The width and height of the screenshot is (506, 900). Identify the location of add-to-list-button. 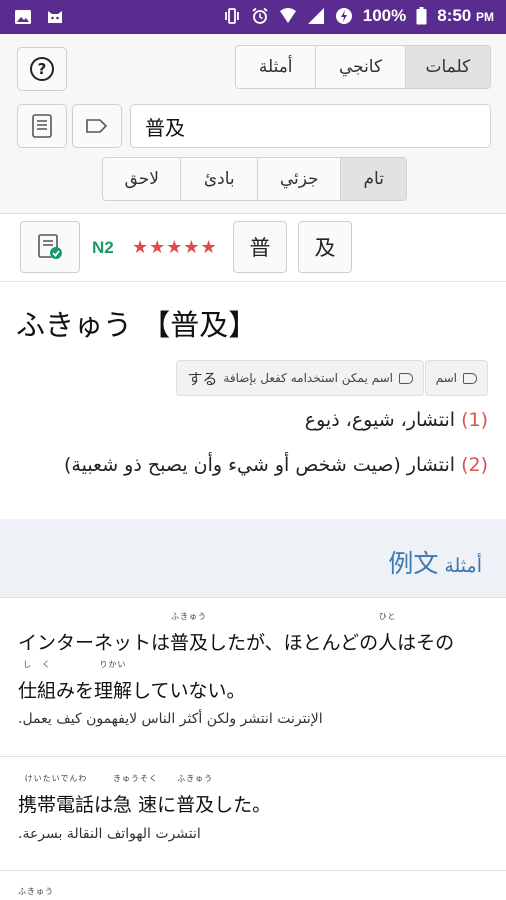
(50, 247).